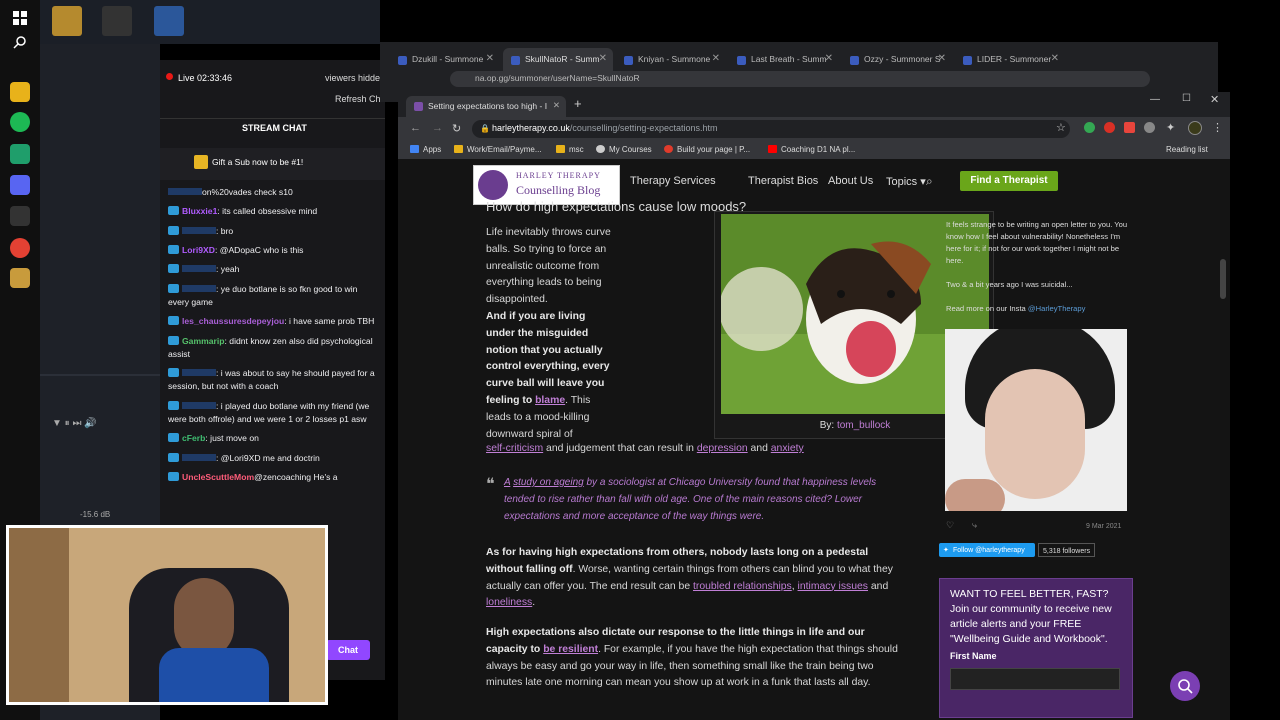 This screenshot has height=720, width=1280. Describe the element at coordinates (974, 525) in the screenshot. I see `share-icon: ⤷` at that location.